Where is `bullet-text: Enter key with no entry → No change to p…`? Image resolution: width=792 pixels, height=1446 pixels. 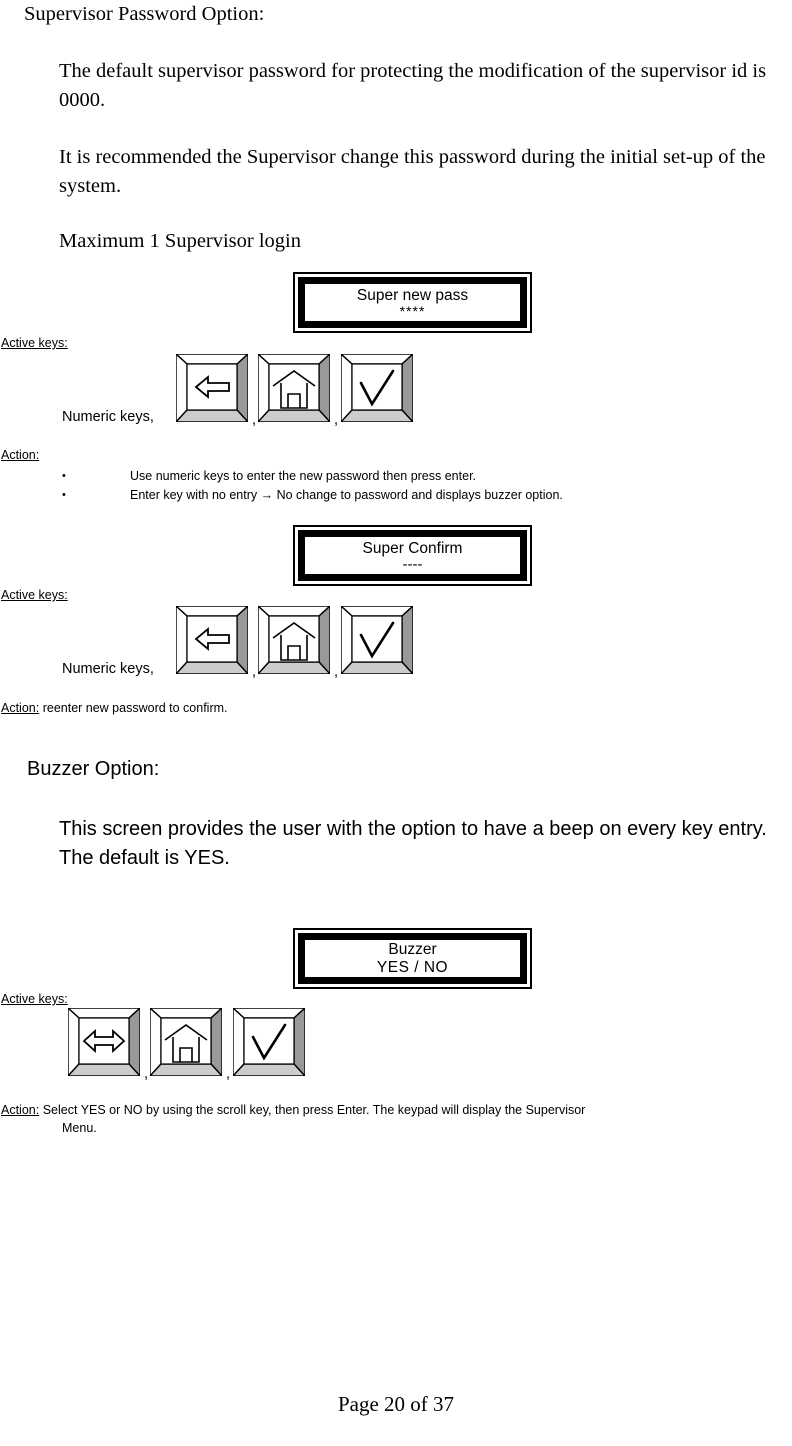
bullet-text: Enter key with no entry → No change to p… is located at coordinates (346, 495).